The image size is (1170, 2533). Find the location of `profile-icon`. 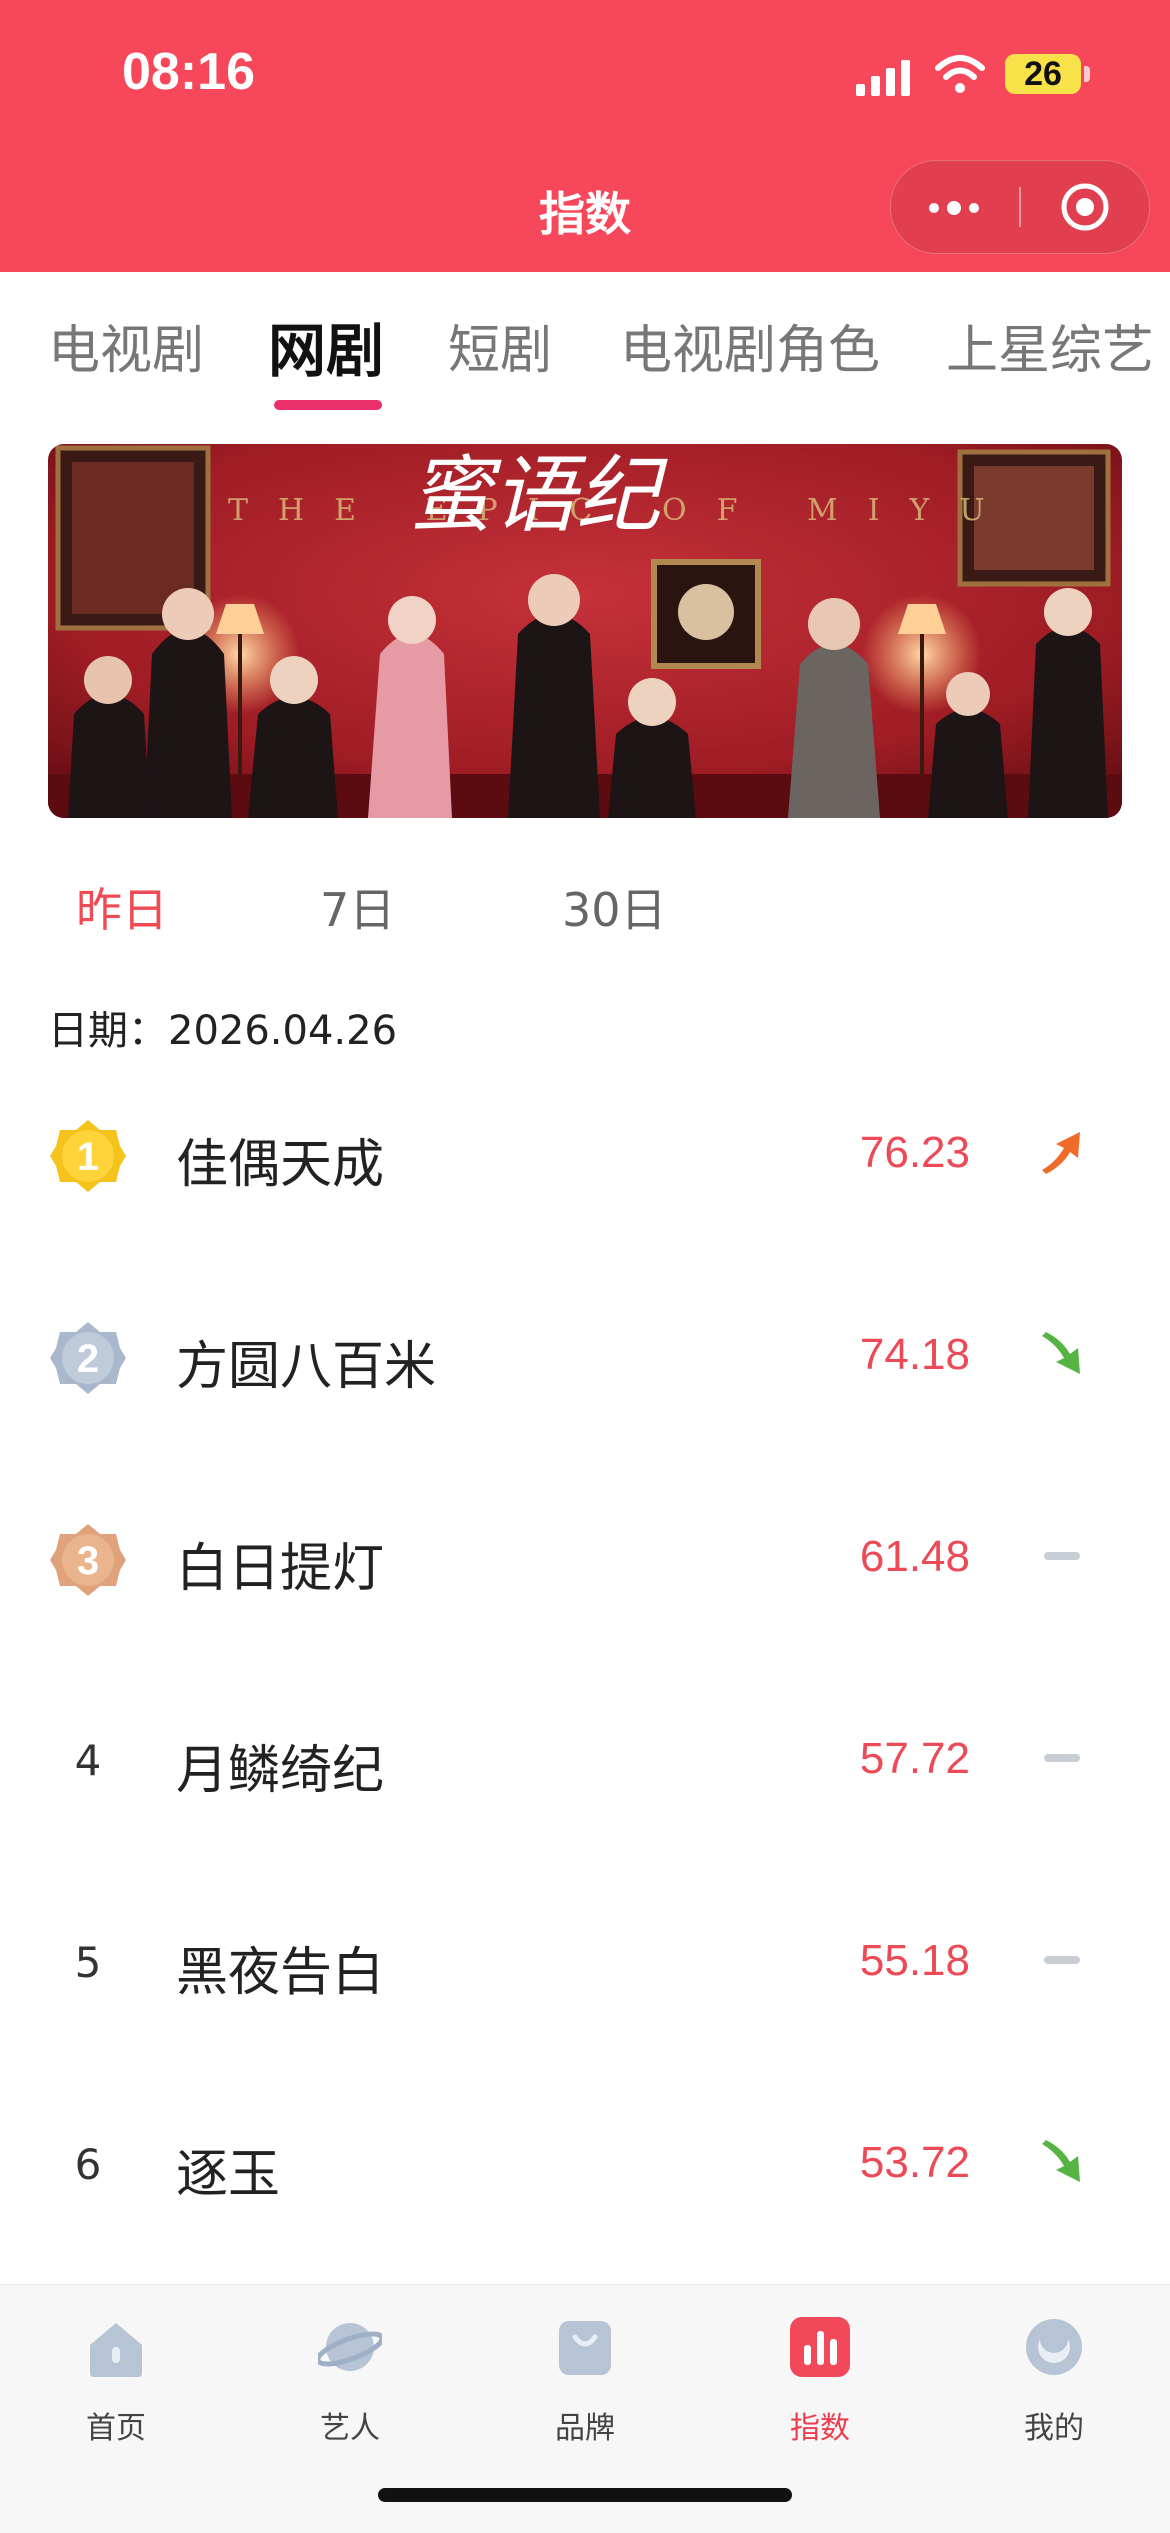

profile-icon is located at coordinates (1054, 2347).